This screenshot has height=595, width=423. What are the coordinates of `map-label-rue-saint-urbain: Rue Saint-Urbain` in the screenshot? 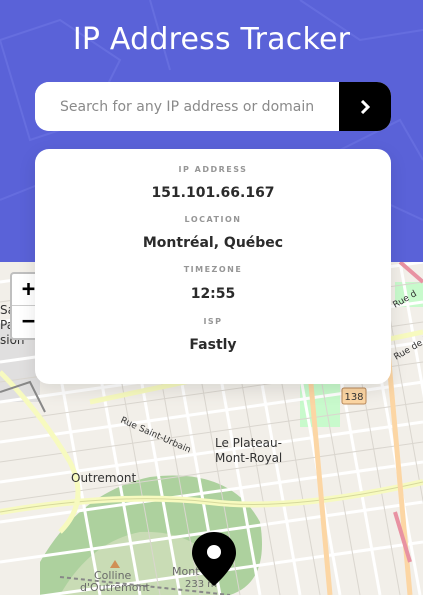 It's located at (155, 436).